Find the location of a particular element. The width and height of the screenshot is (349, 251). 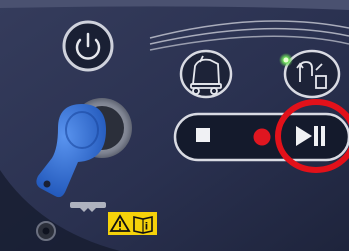

power-led is located at coordinates (286, 60).